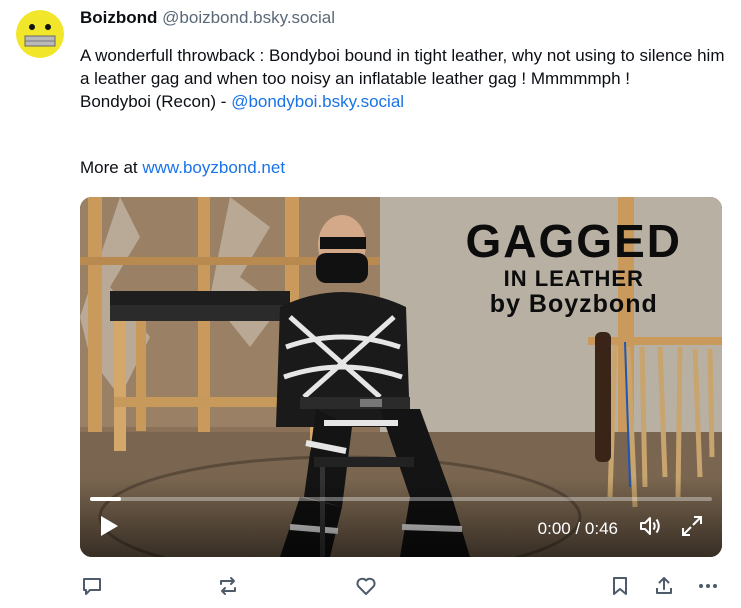 This screenshot has width=741, height=608. I want to click on avatar, so click(40, 34).